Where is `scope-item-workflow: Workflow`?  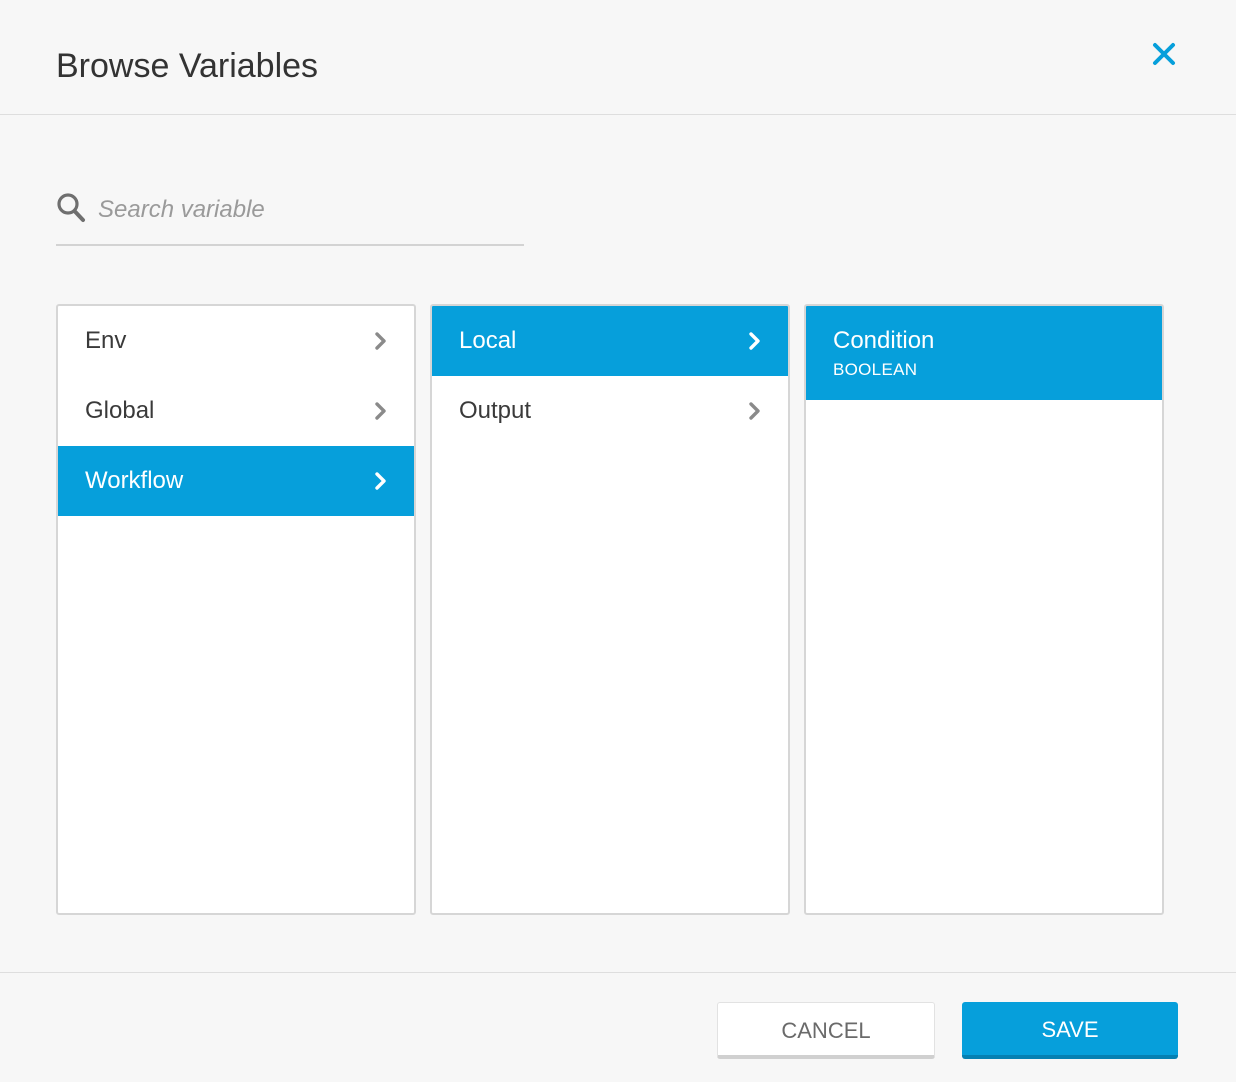
scope-item-workflow: Workflow is located at coordinates (236, 481).